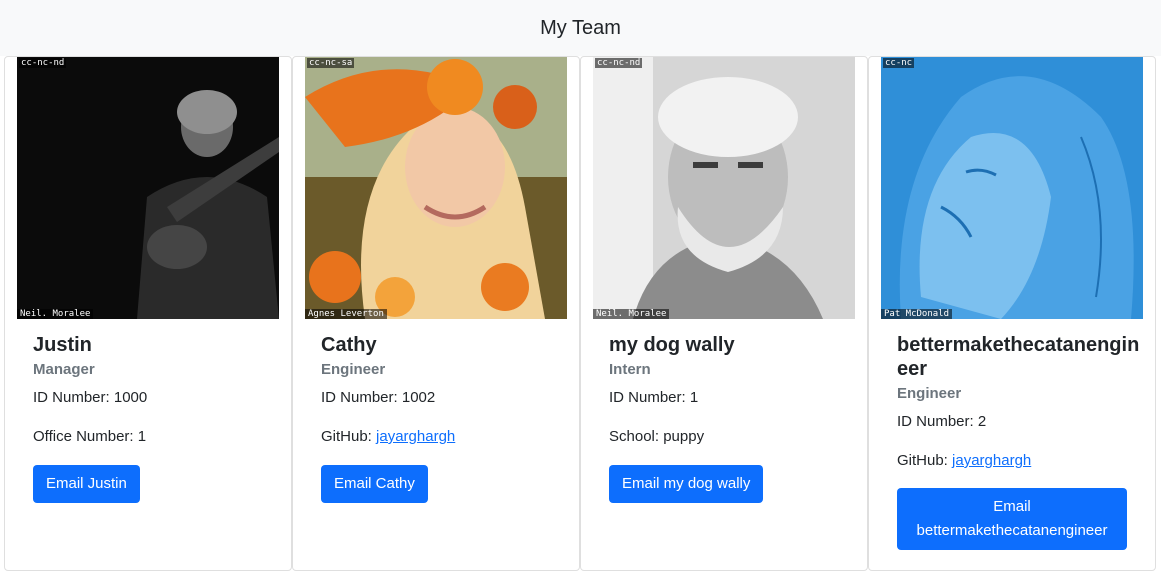 Image resolution: width=1161 pixels, height=582 pixels. I want to click on license-label: cc-nc, so click(899, 63).